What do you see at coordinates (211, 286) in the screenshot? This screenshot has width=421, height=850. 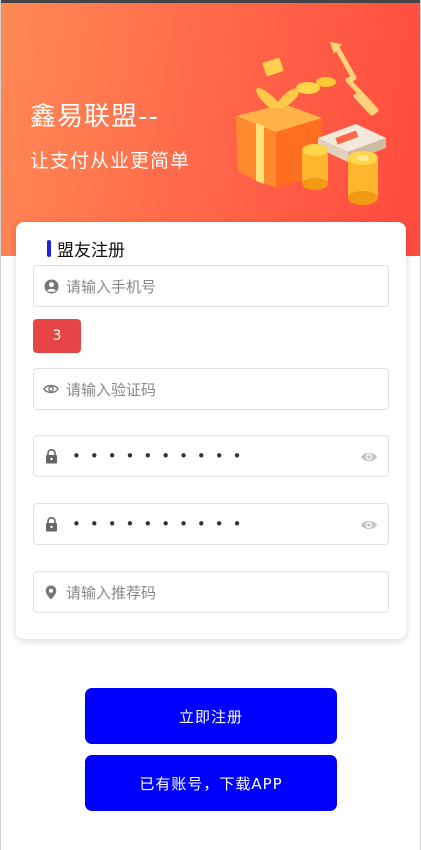 I see `phone-field: 请输入手机号` at bounding box center [211, 286].